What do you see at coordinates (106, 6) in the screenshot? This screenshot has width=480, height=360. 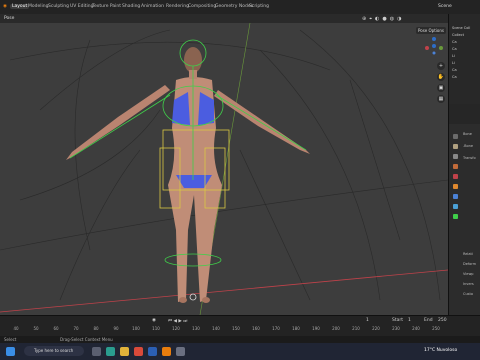 I see `tab-texture-paint: Texture Paint` at bounding box center [106, 6].